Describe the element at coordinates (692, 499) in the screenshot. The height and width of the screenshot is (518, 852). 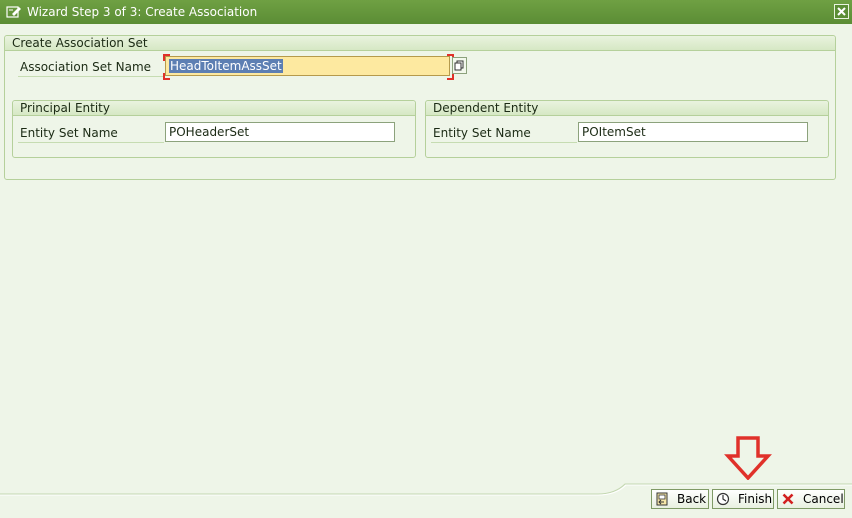
I see `back-label: Back` at that location.